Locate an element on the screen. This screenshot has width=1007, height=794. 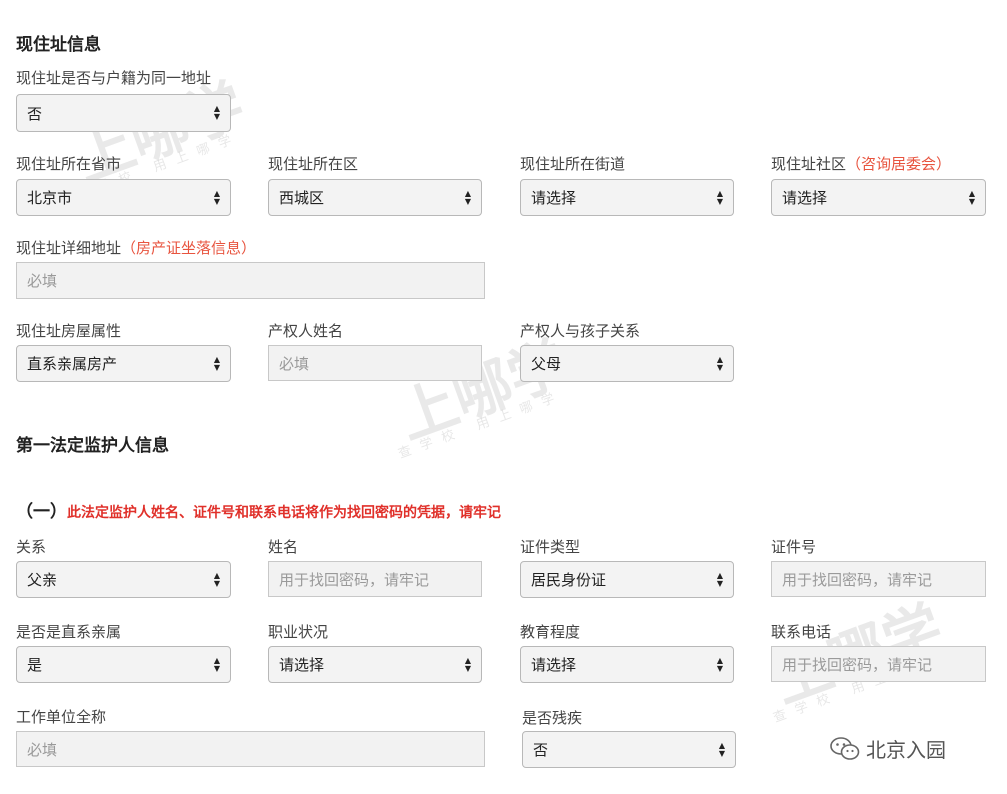
guardian-warning: （一）此法定监护人姓名、证件号和联系电话将作为找回密码的凭据，请牢记 is located at coordinates (258, 509).